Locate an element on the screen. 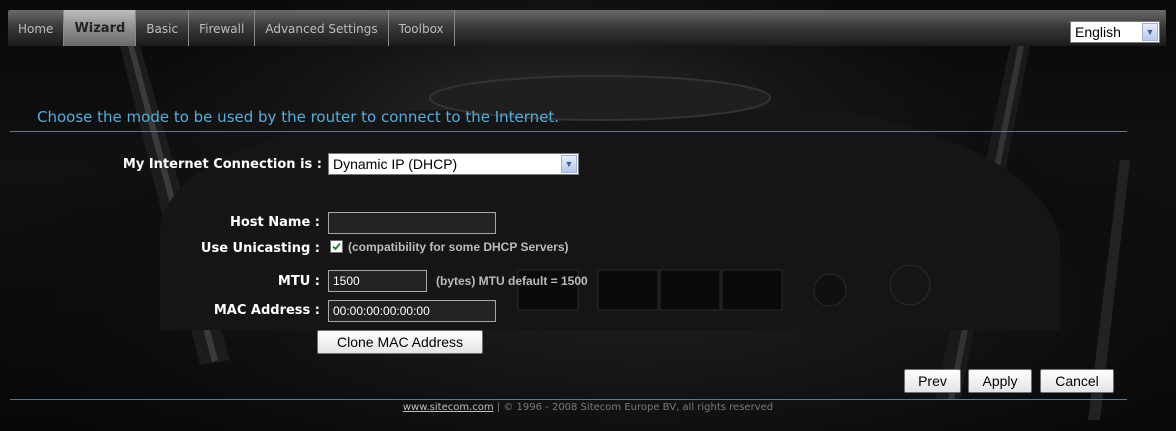 Image resolution: width=1176 pixels, height=431 pixels. connection-type-select: Dynamic IP (DHCP) ▼ is located at coordinates (453, 164).